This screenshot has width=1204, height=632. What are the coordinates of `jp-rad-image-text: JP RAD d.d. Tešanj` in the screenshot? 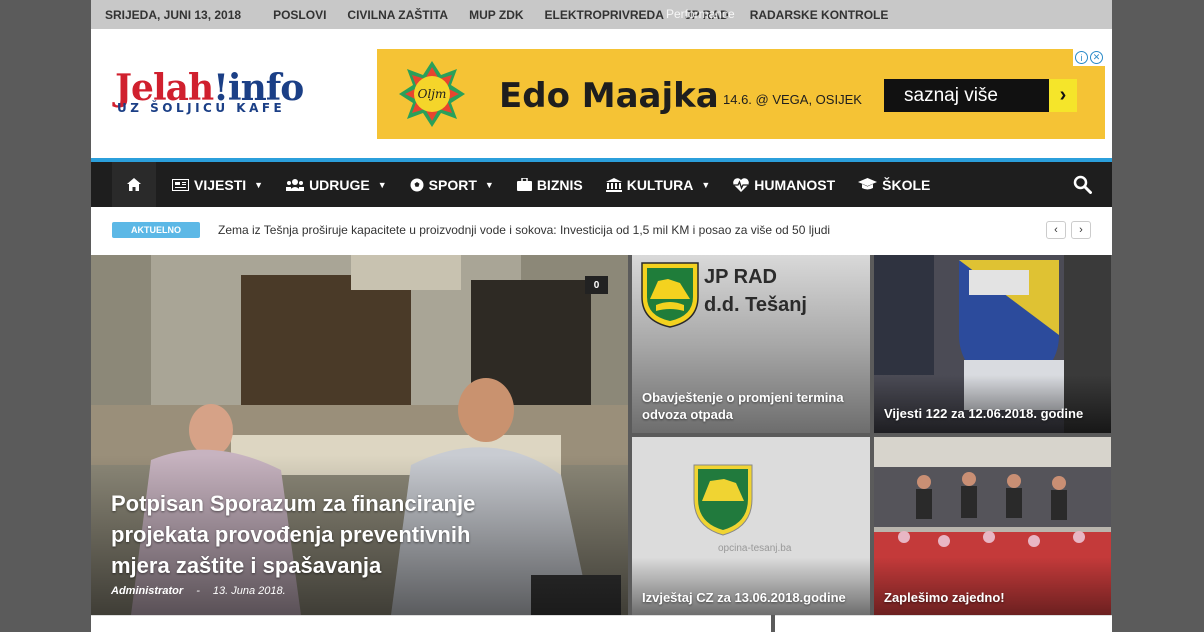 It's located at (755, 291).